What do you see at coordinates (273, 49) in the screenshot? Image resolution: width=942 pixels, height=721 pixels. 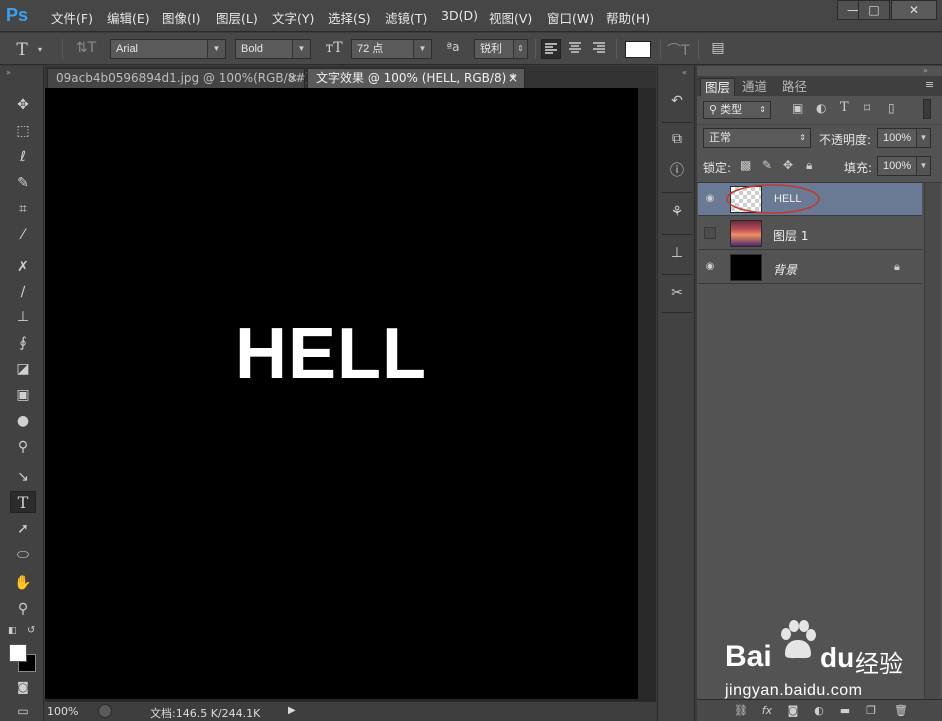 I see `font-style-select: Bold ▼` at bounding box center [273, 49].